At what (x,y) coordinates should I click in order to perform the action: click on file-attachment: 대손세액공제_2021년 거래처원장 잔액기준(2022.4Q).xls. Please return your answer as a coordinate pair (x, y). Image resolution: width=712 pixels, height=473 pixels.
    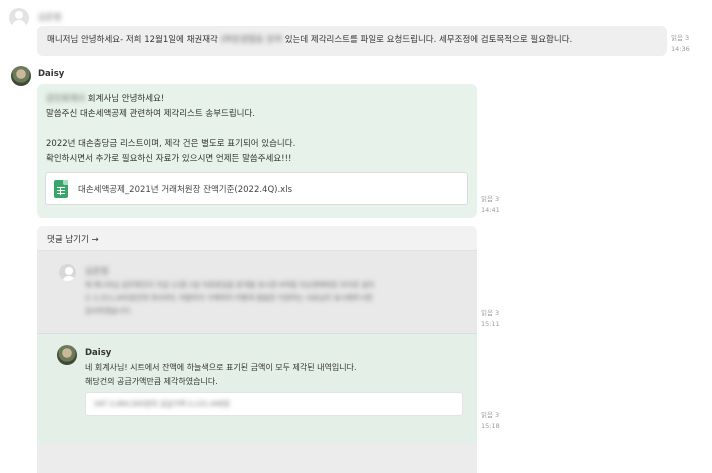
    Looking at the image, I should click on (256, 188).